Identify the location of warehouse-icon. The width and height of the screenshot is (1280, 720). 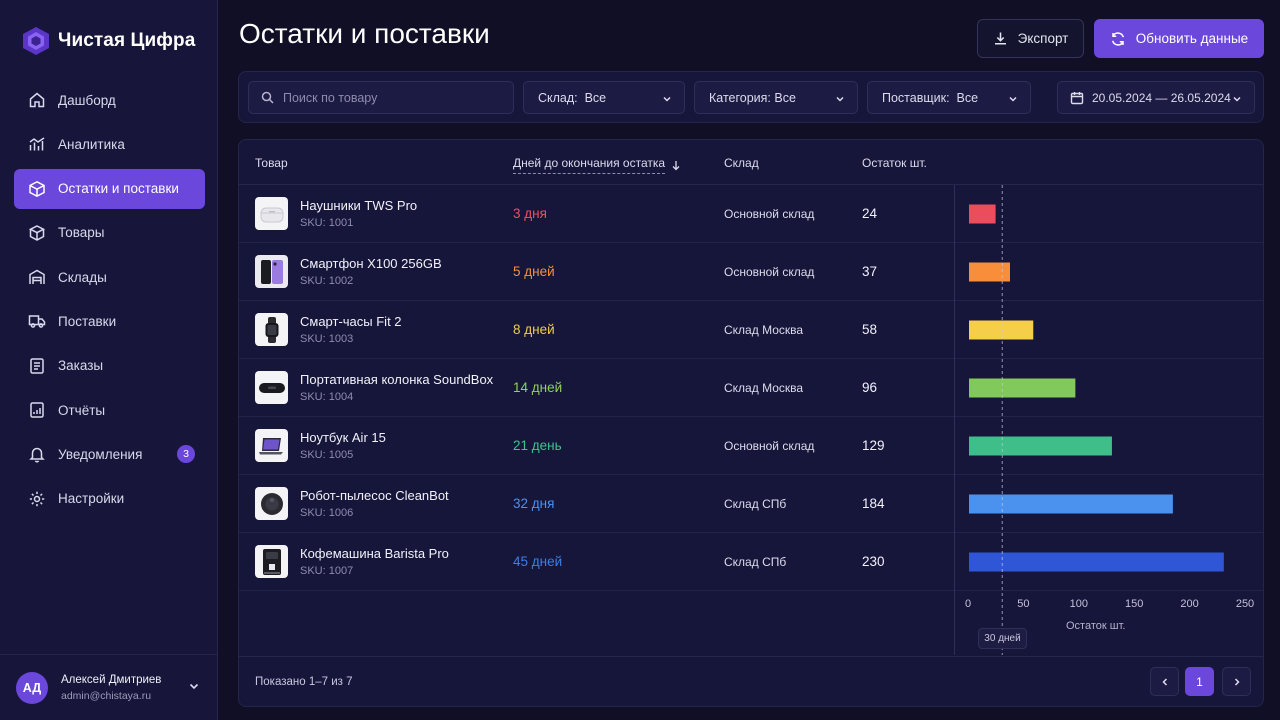
(37, 277).